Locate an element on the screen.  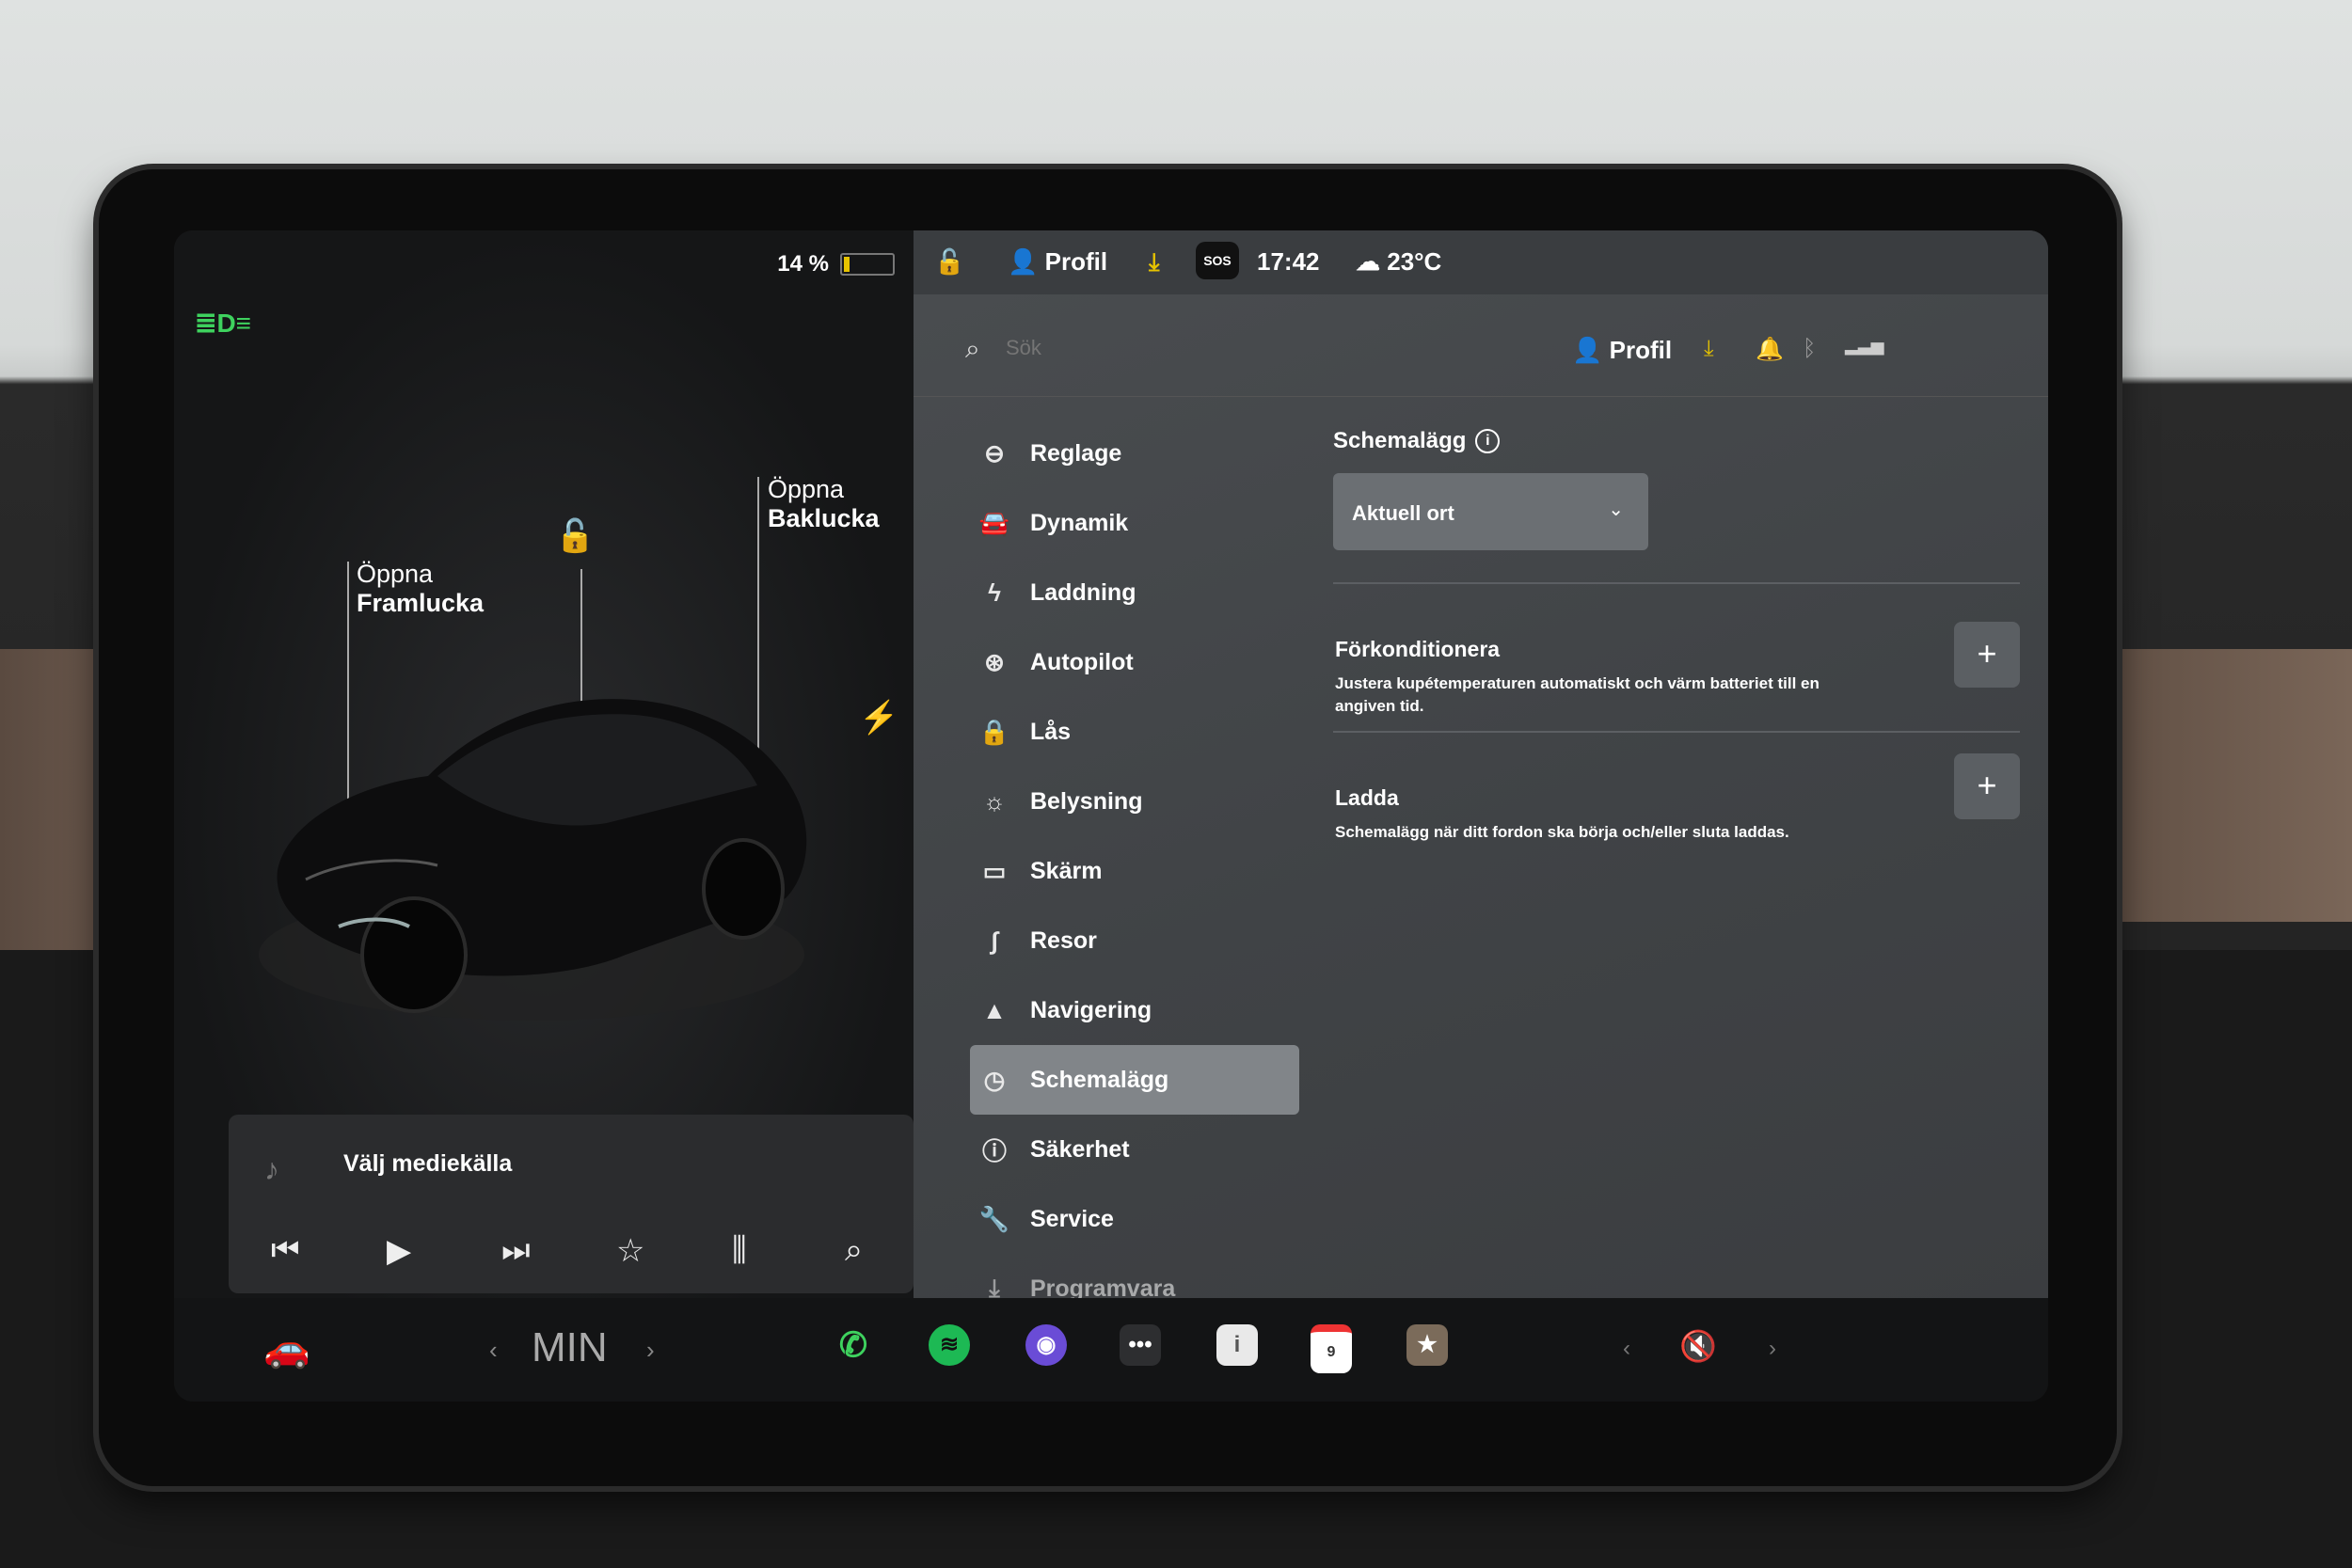
toggle-icon: ⊖ is located at coordinates (994, 452).